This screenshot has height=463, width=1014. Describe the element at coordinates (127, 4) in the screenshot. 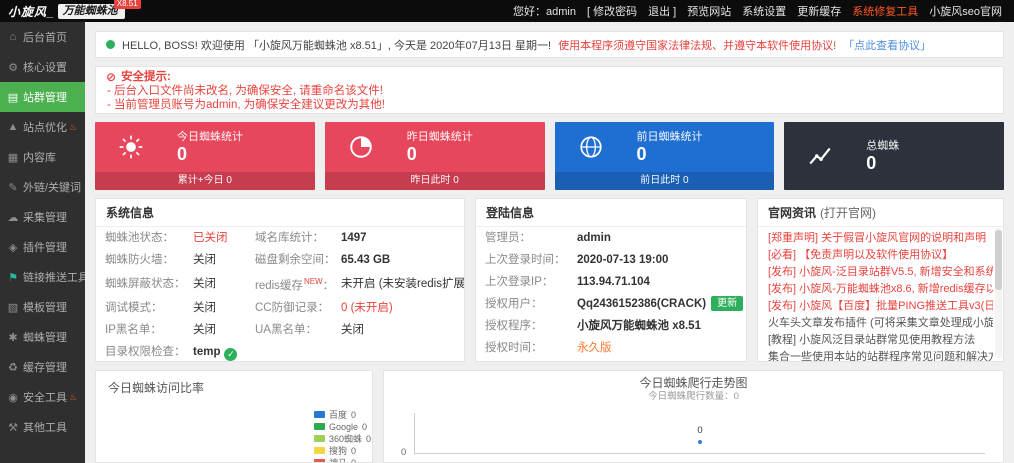

I see `version-badge: X8.51` at that location.